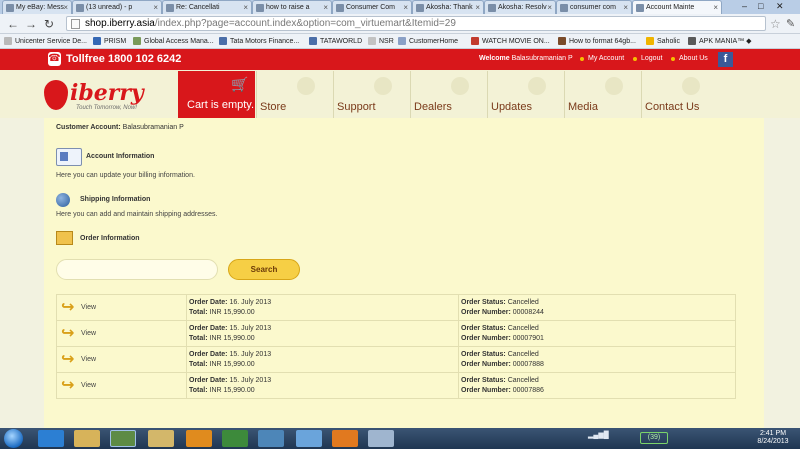  What do you see at coordinates (483, 380) in the screenshot?
I see `order-status-label: Order Status:` at bounding box center [483, 380].